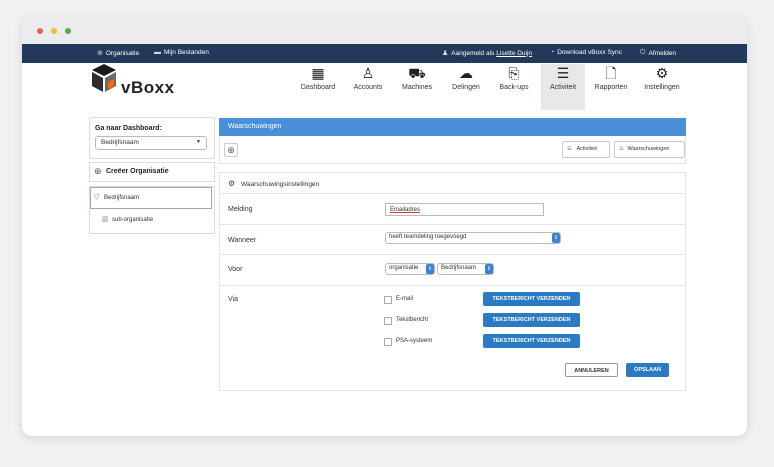 Image resolution: width=774 pixels, height=467 pixels. I want to click on wanneer-select: heeft teamdeling toegevoegd ⇕, so click(473, 238).